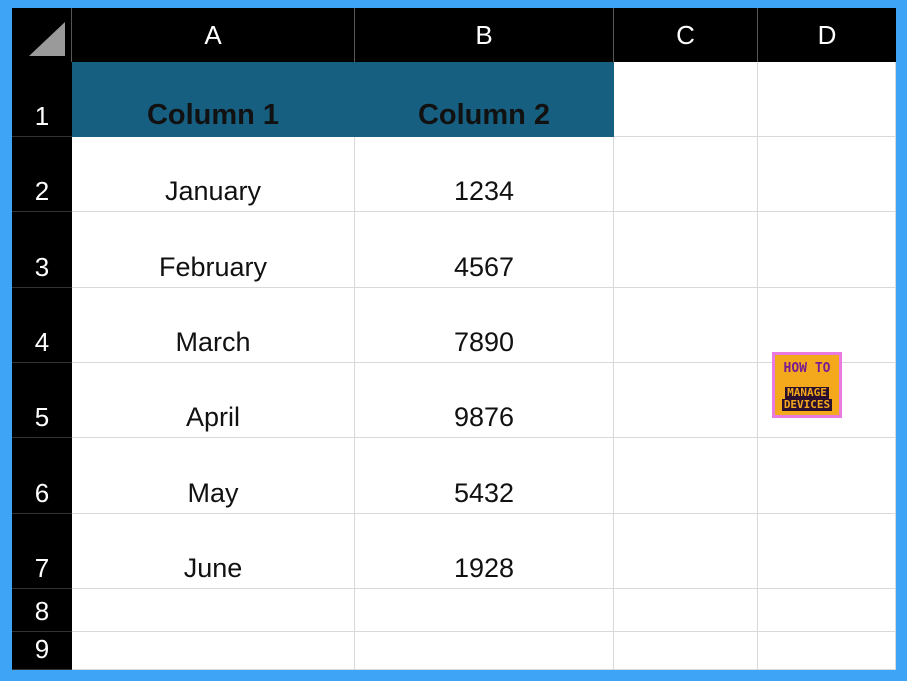  I want to click on row-header-9: 9, so click(42, 651).